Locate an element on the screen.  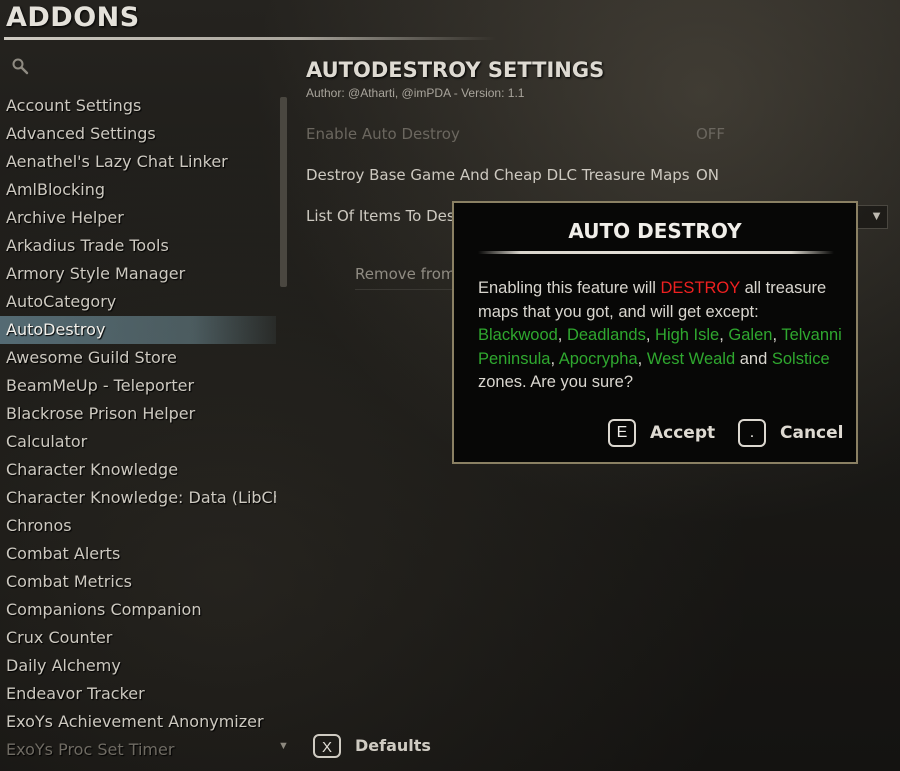
zone-name: Blackwood is located at coordinates (518, 335).